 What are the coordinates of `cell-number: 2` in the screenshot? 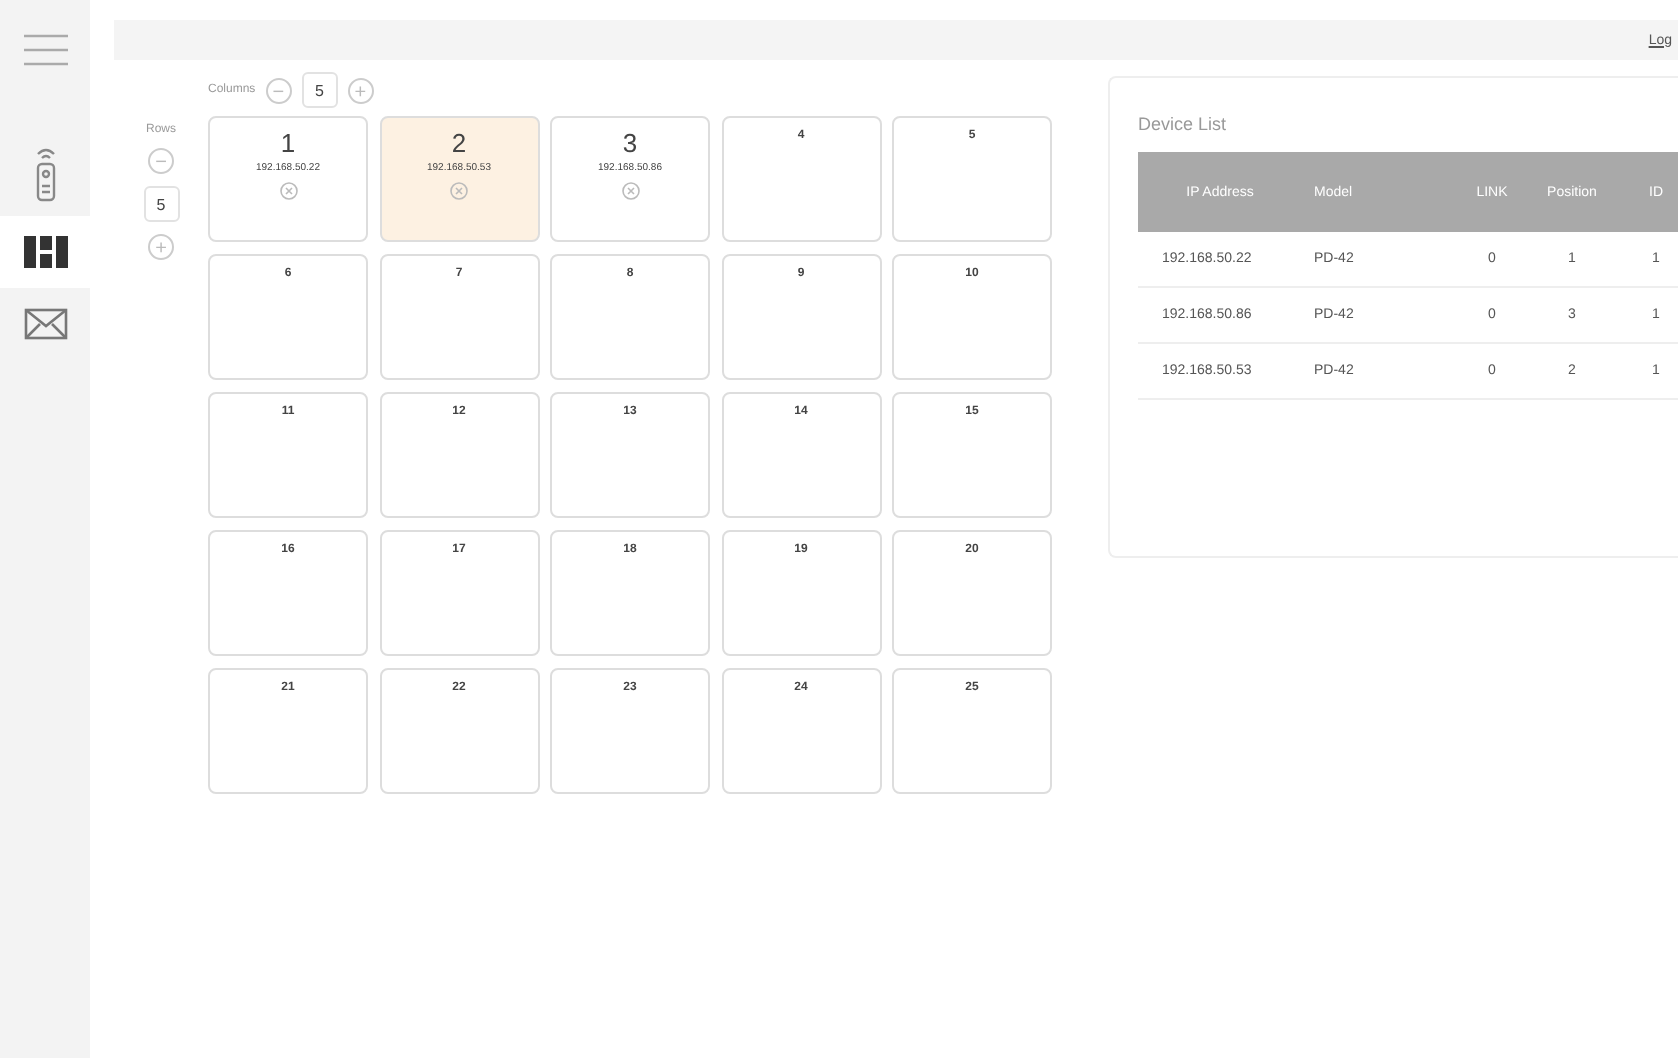 It's located at (459, 144).